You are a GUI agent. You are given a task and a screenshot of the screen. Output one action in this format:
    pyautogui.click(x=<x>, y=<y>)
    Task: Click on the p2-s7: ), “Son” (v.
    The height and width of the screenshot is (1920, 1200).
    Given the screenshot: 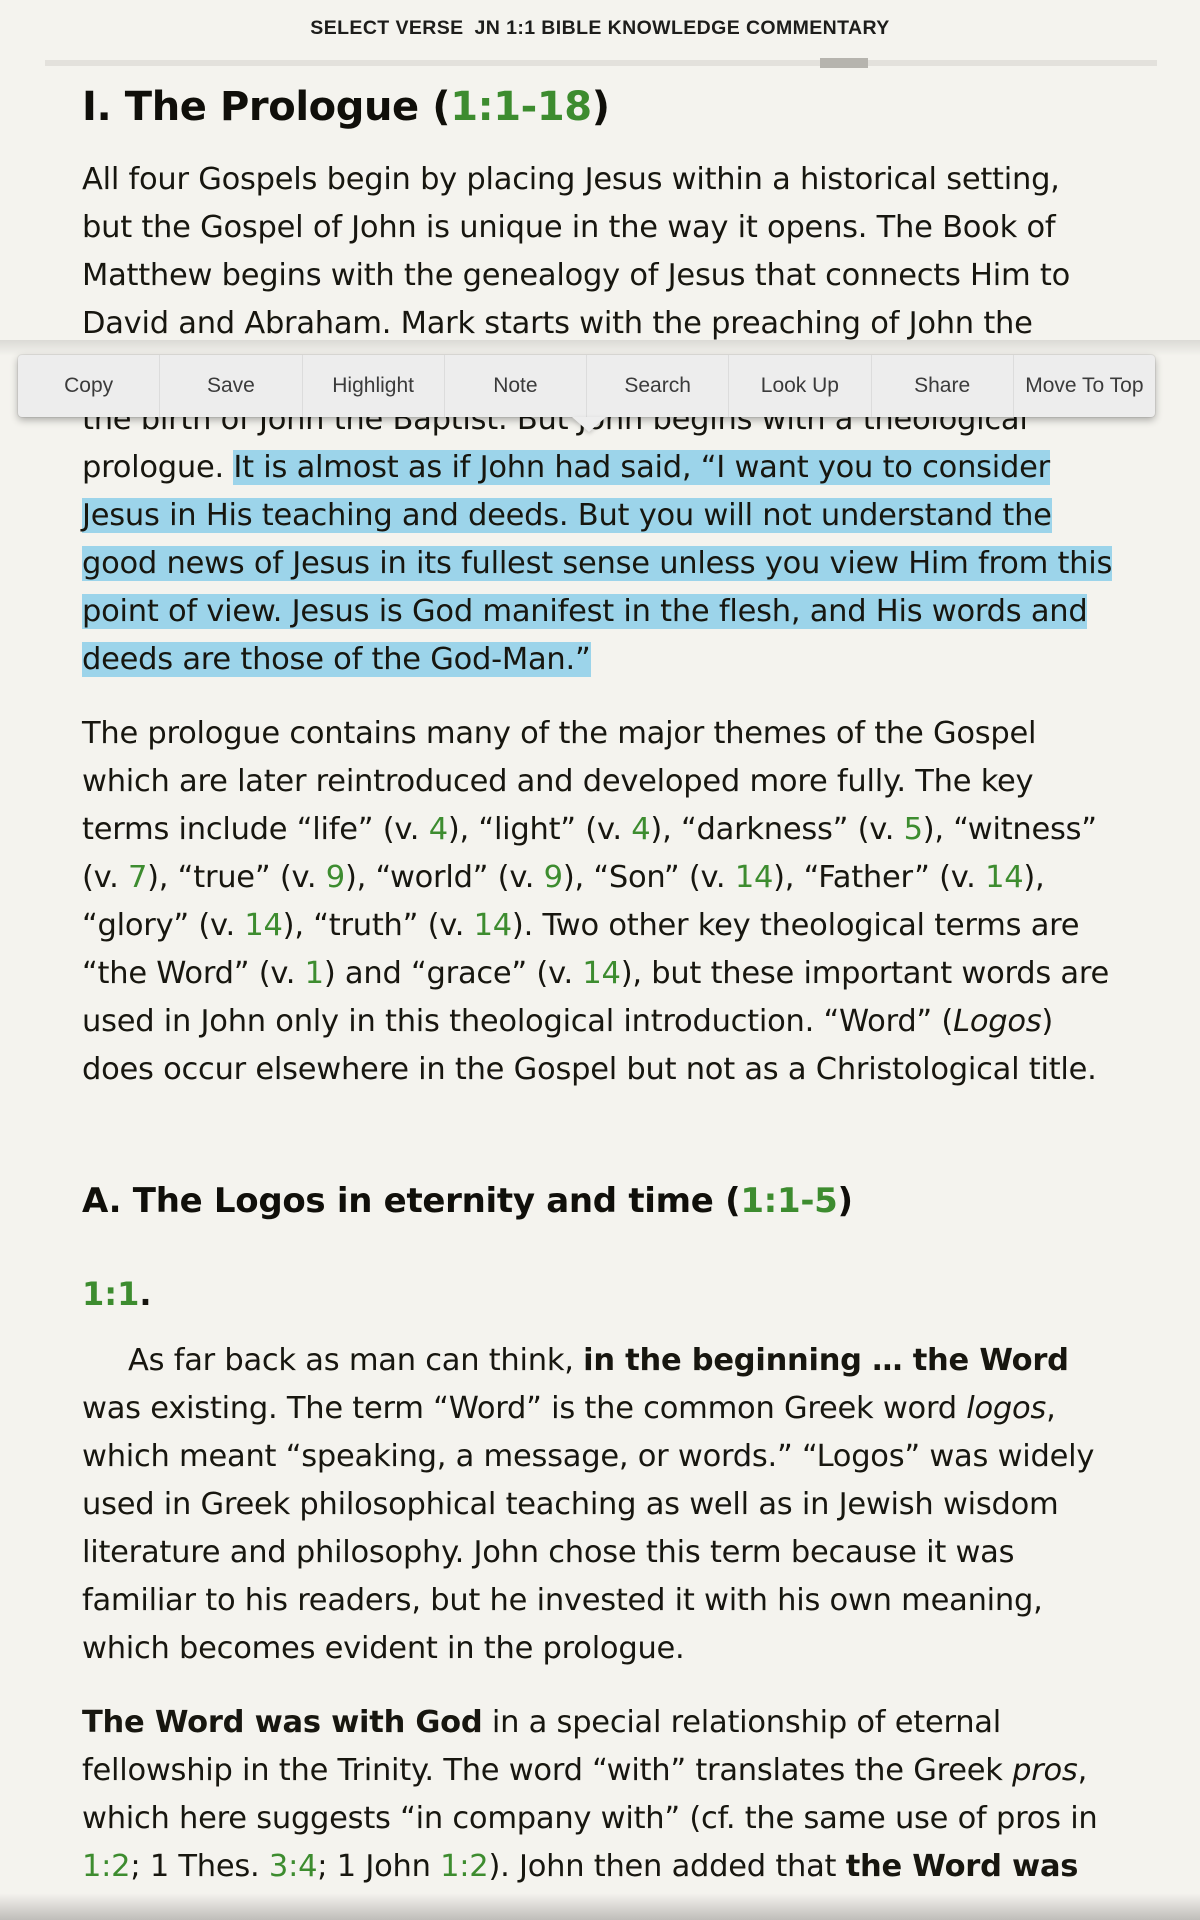 What is the action you would take?
    pyautogui.click(x=648, y=877)
    